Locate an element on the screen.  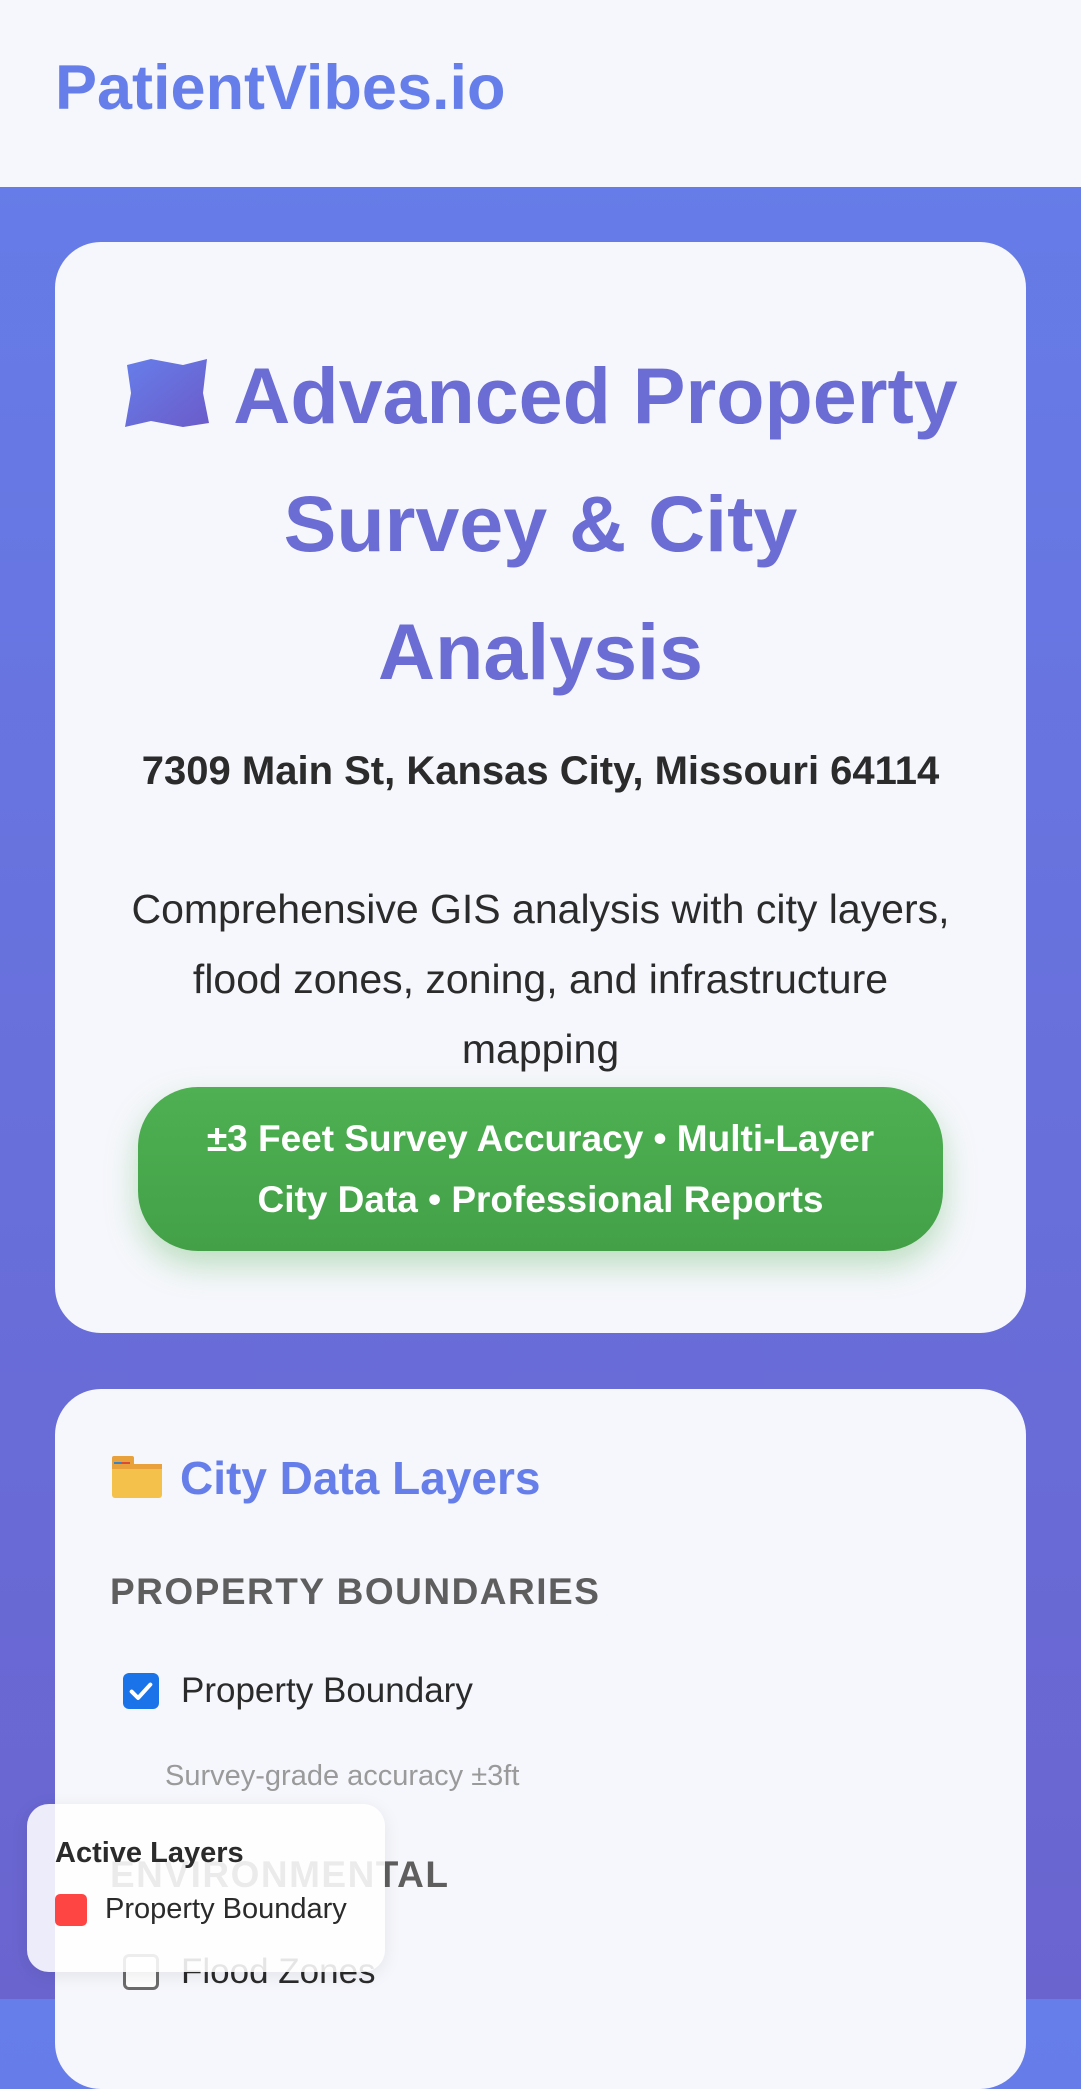
page-title: Advanced Property Survey & City Analysis is located at coordinates (540, 524).